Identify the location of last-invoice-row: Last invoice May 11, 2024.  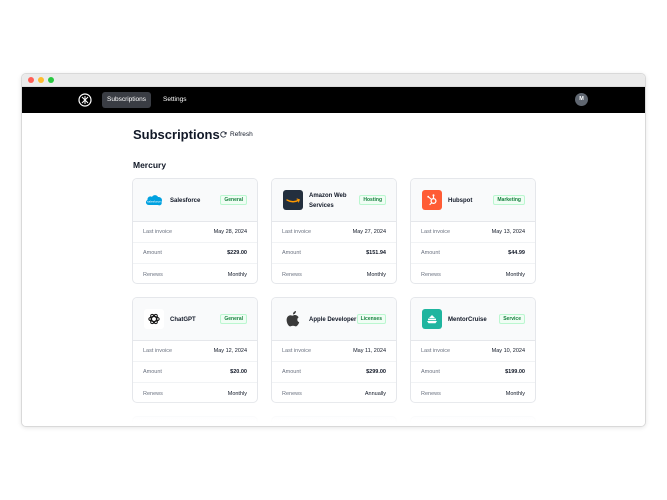
(334, 351).